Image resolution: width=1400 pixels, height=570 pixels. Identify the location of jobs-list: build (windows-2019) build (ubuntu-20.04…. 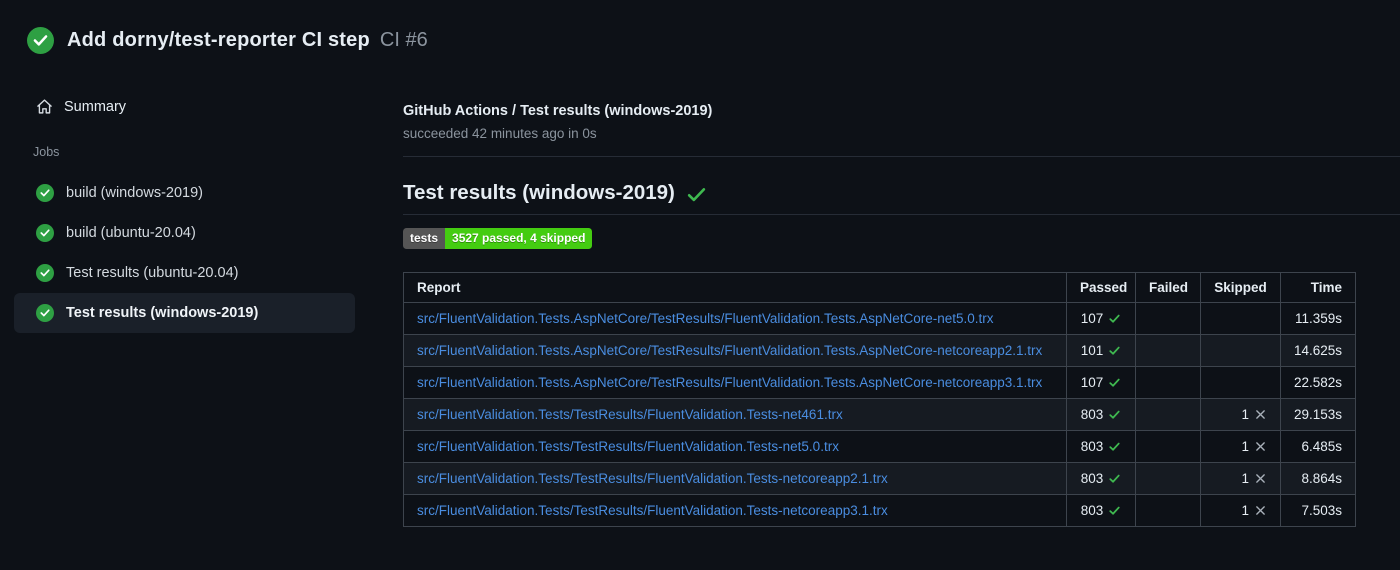
(184, 253).